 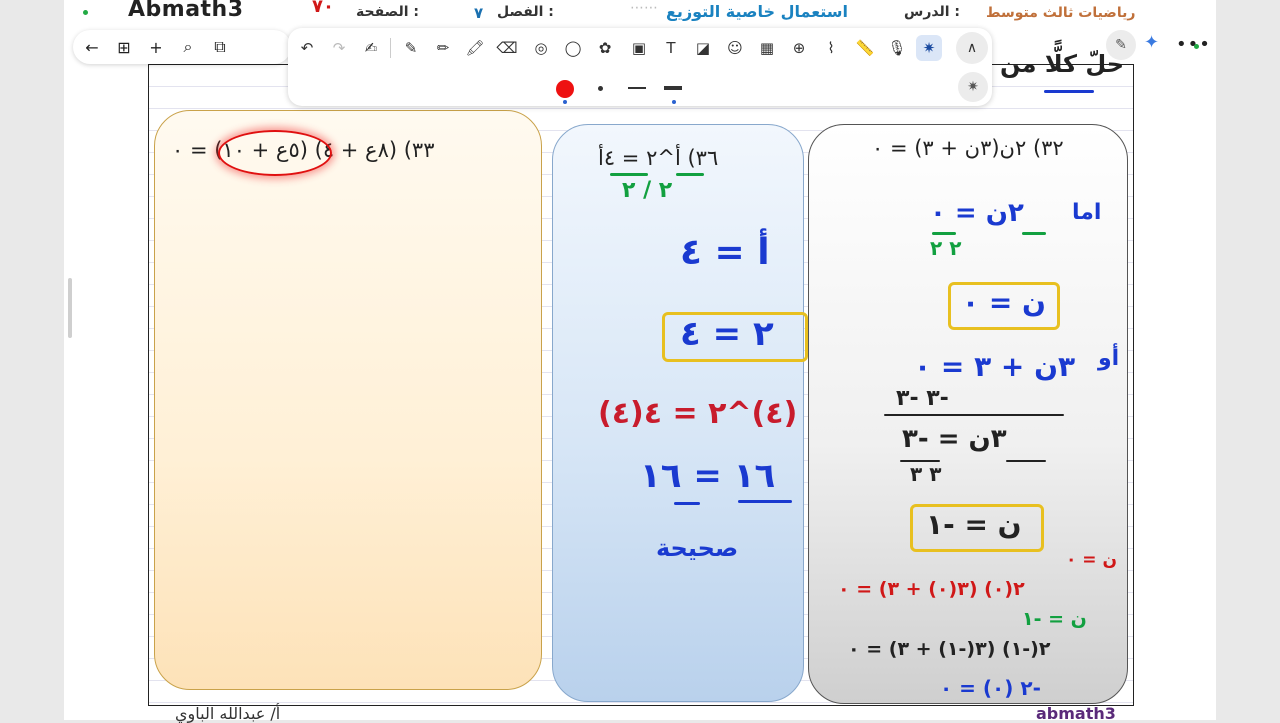 I want to click on fraction-bar-right, so click(x=690, y=174).